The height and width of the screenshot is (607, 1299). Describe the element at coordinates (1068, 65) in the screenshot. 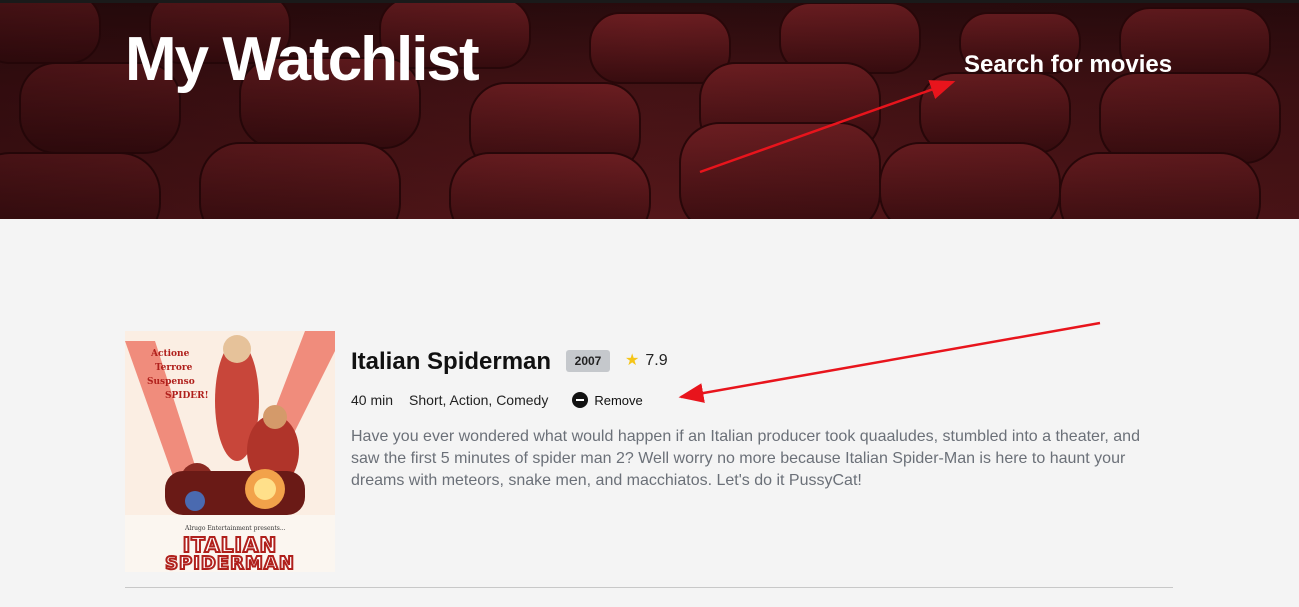

I see `search-movies-link: Search for movies` at that location.